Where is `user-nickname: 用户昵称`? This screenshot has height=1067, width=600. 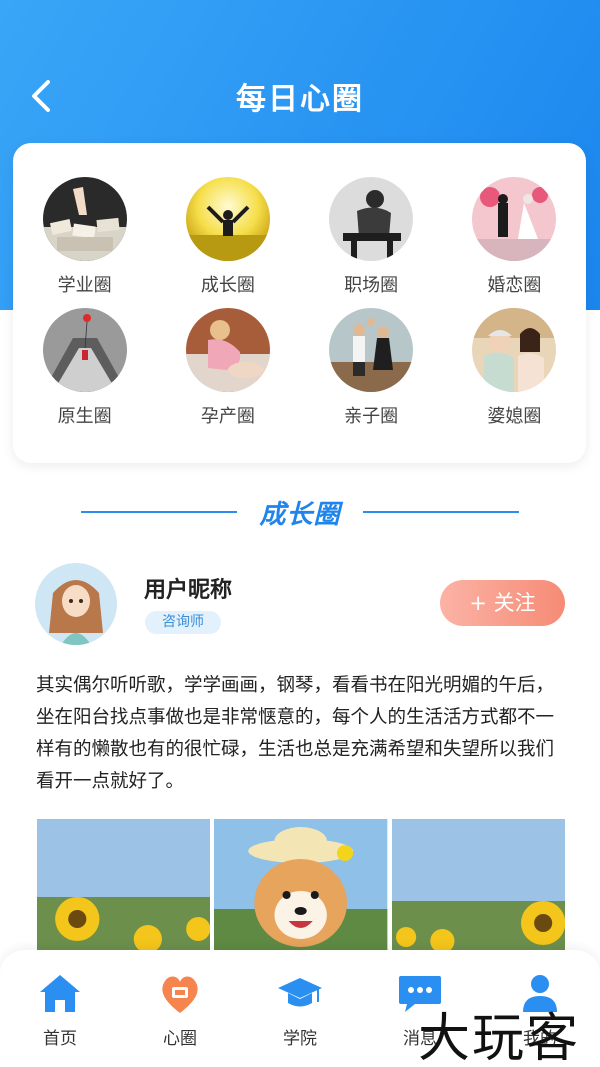 user-nickname: 用户昵称 is located at coordinates (188, 590).